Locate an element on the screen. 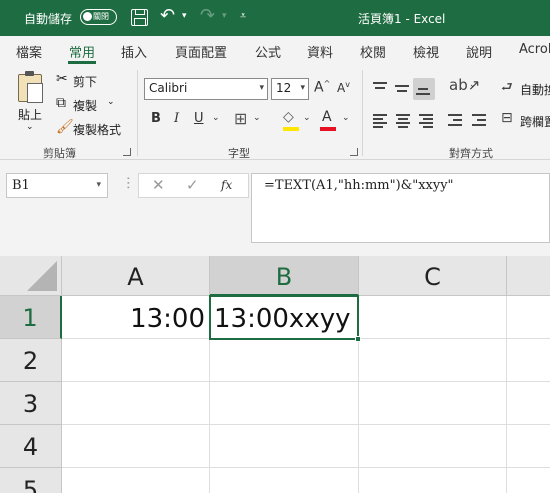  tab-insert: 插入 is located at coordinates (134, 51).